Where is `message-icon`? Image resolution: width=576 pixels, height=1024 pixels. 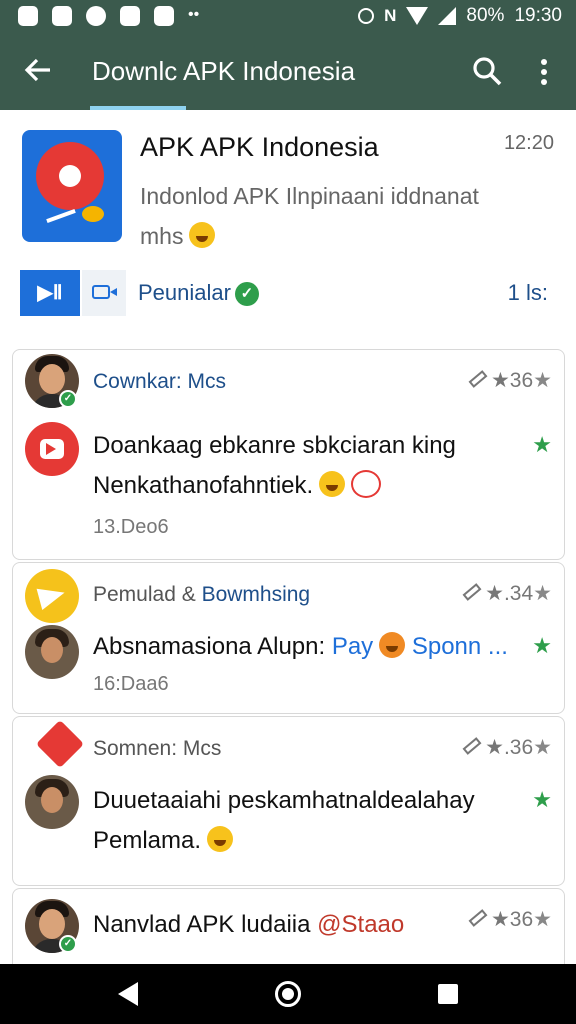 message-icon is located at coordinates (62, 16).